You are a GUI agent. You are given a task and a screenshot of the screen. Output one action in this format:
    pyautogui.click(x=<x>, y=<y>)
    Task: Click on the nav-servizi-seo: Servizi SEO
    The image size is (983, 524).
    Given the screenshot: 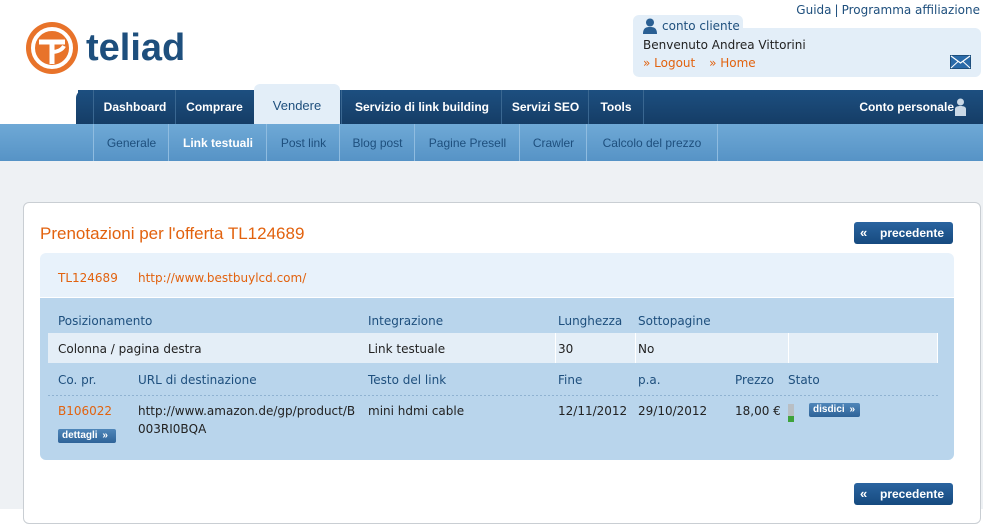 What is the action you would take?
    pyautogui.click(x=545, y=107)
    